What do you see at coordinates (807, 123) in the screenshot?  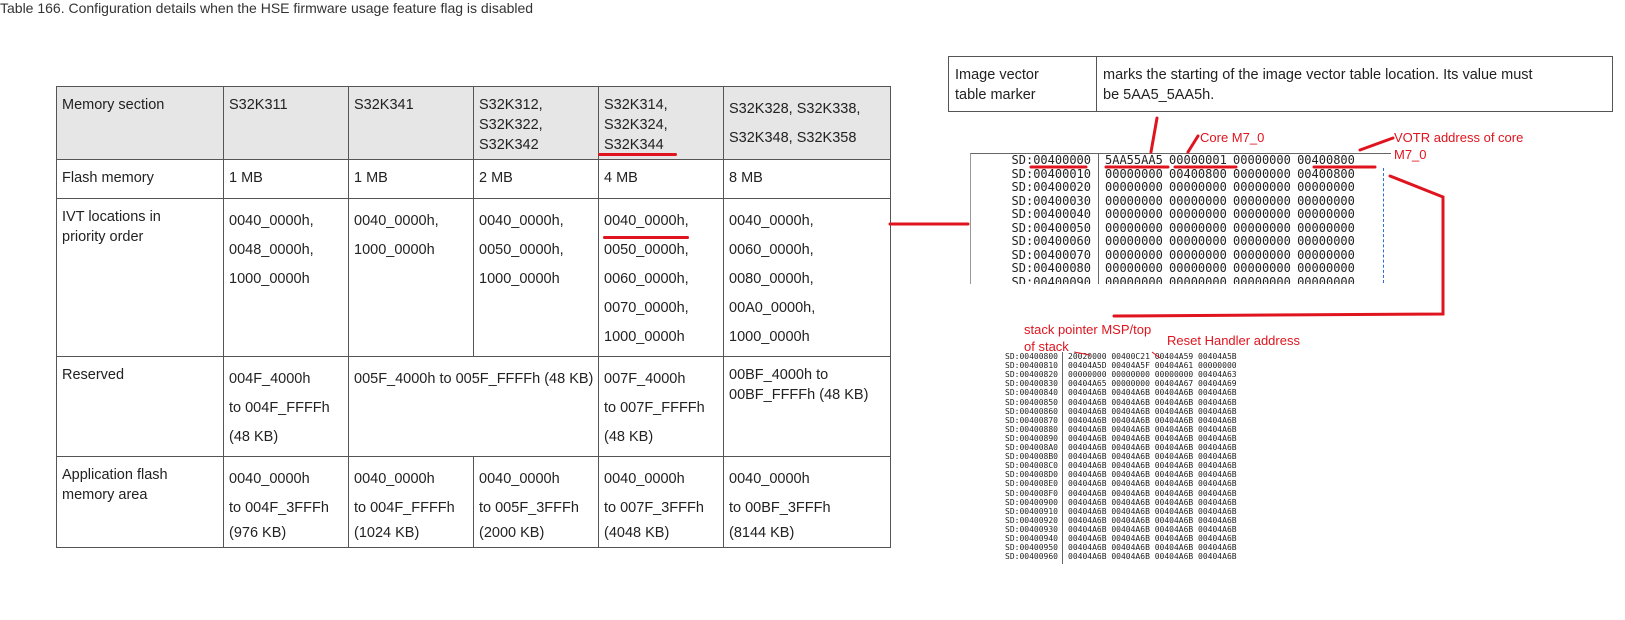 I see `header-cell: S32K328, S32K338, S32K348, S32K358` at bounding box center [807, 123].